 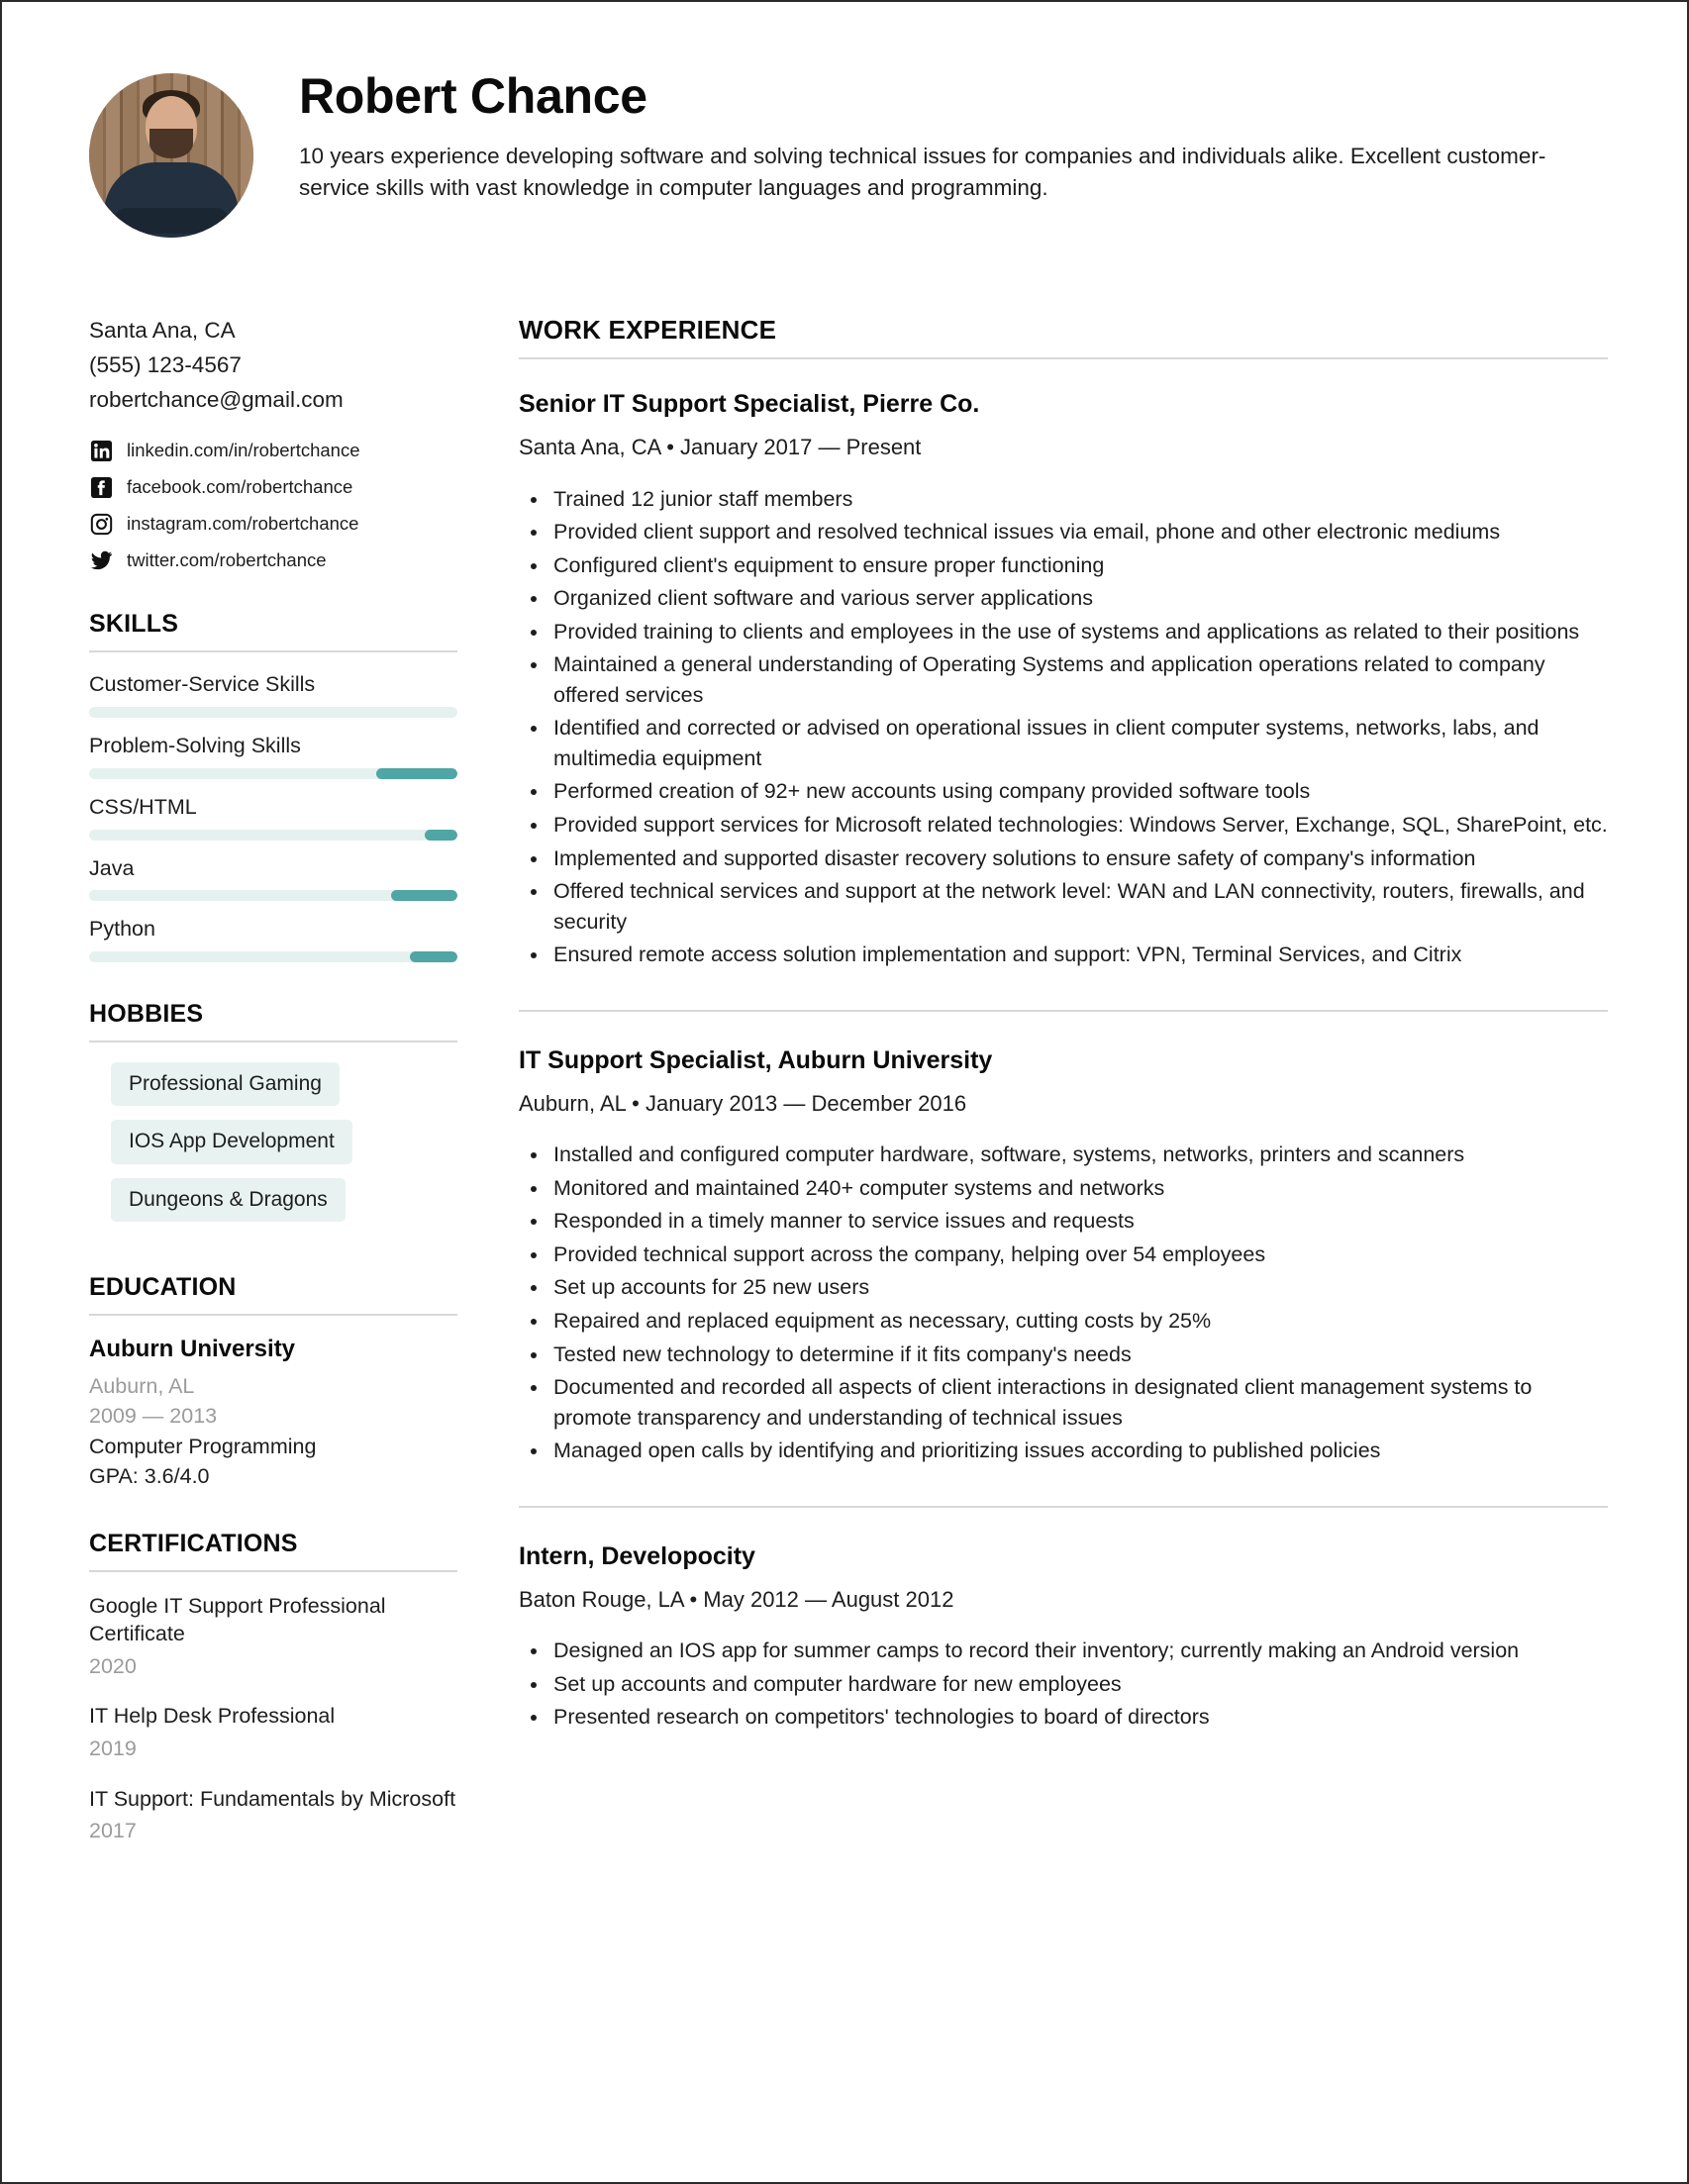 What do you see at coordinates (146, 1014) in the screenshot?
I see `hobbies-heading: HOBBIES` at bounding box center [146, 1014].